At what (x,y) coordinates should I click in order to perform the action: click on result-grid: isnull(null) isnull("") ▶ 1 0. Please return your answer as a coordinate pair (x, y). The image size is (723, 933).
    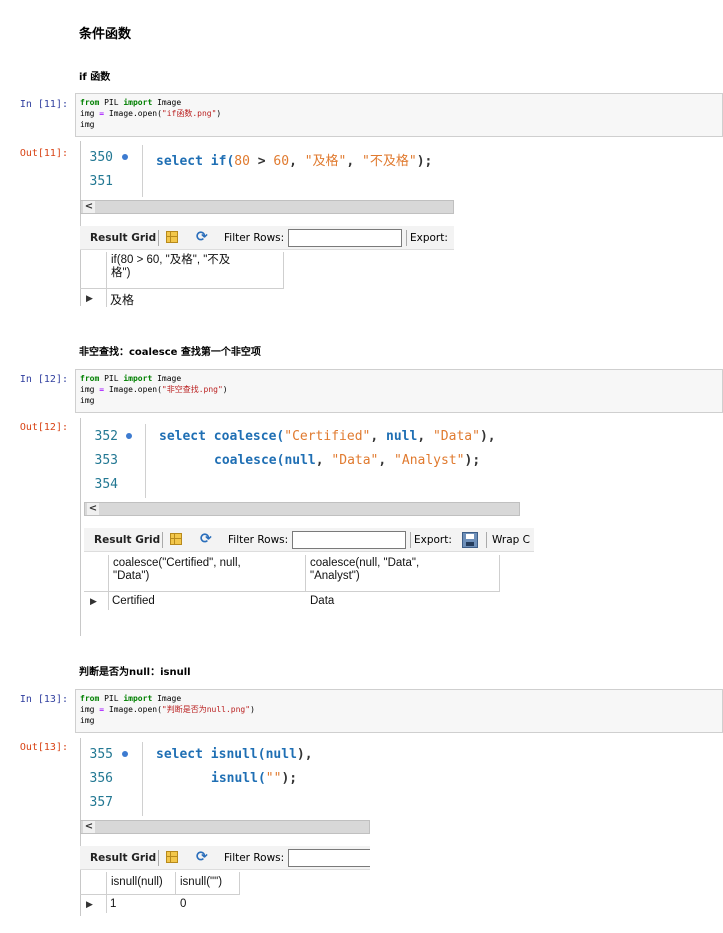
    Looking at the image, I should click on (165, 893).